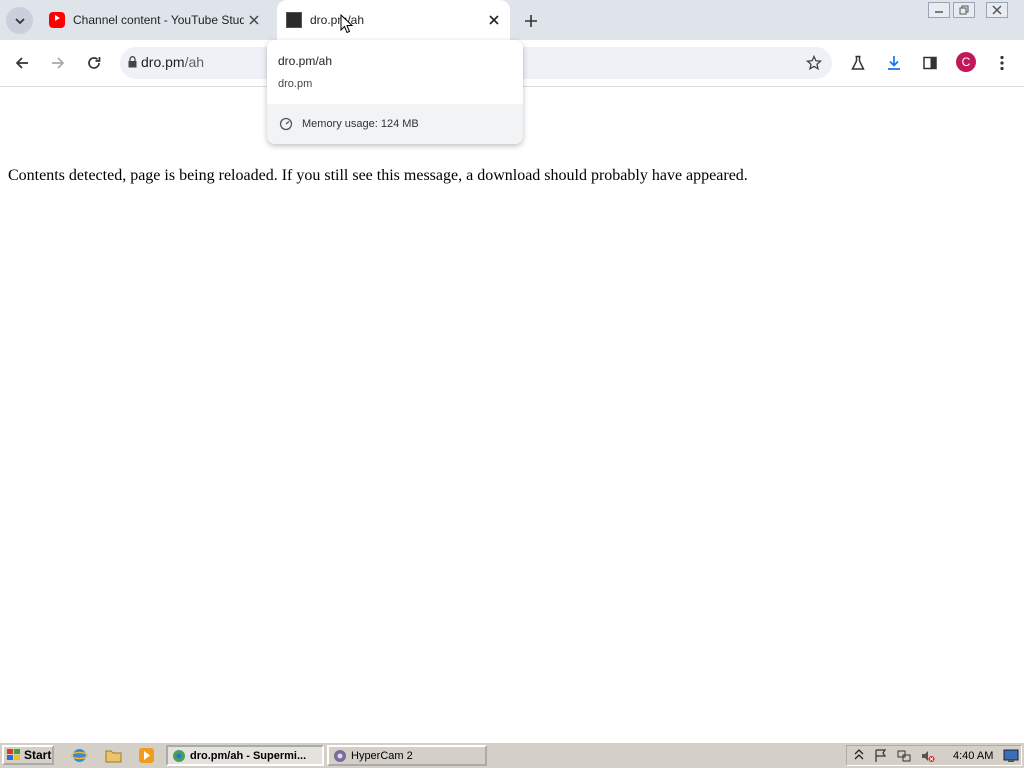 The width and height of the screenshot is (1024, 768). I want to click on reload-icon, so click(94, 63).